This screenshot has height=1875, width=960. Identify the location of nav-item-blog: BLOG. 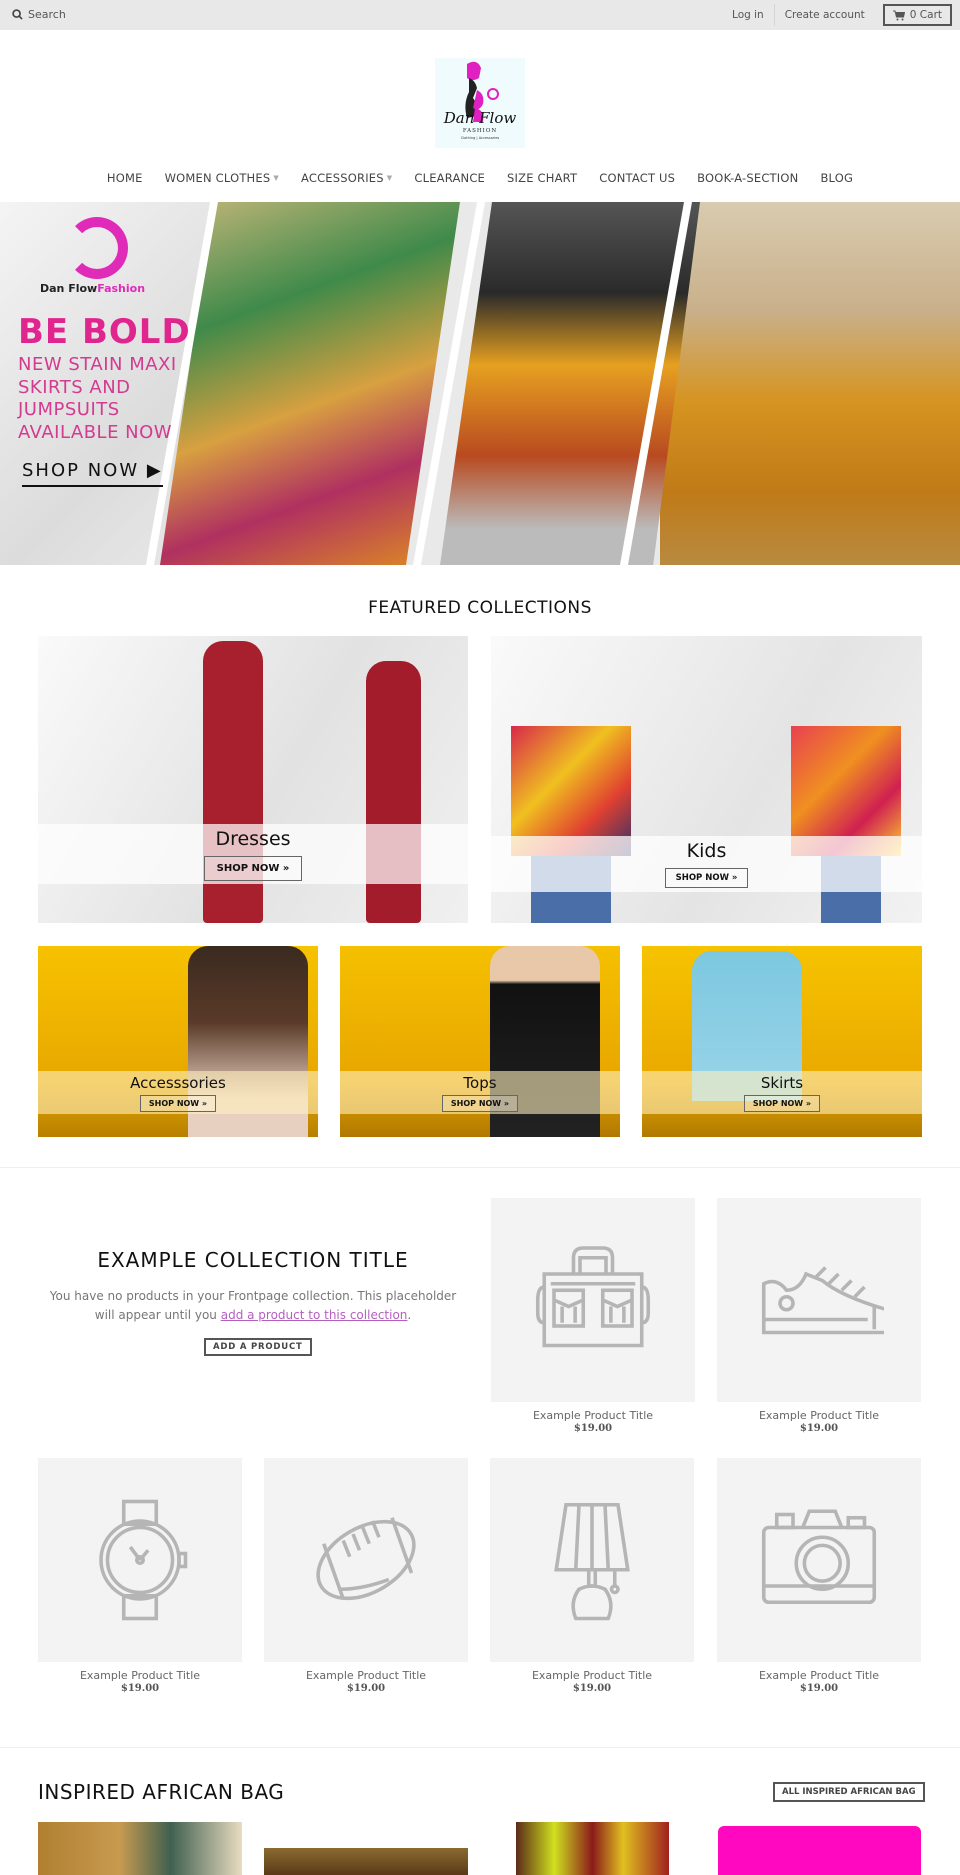
(836, 178).